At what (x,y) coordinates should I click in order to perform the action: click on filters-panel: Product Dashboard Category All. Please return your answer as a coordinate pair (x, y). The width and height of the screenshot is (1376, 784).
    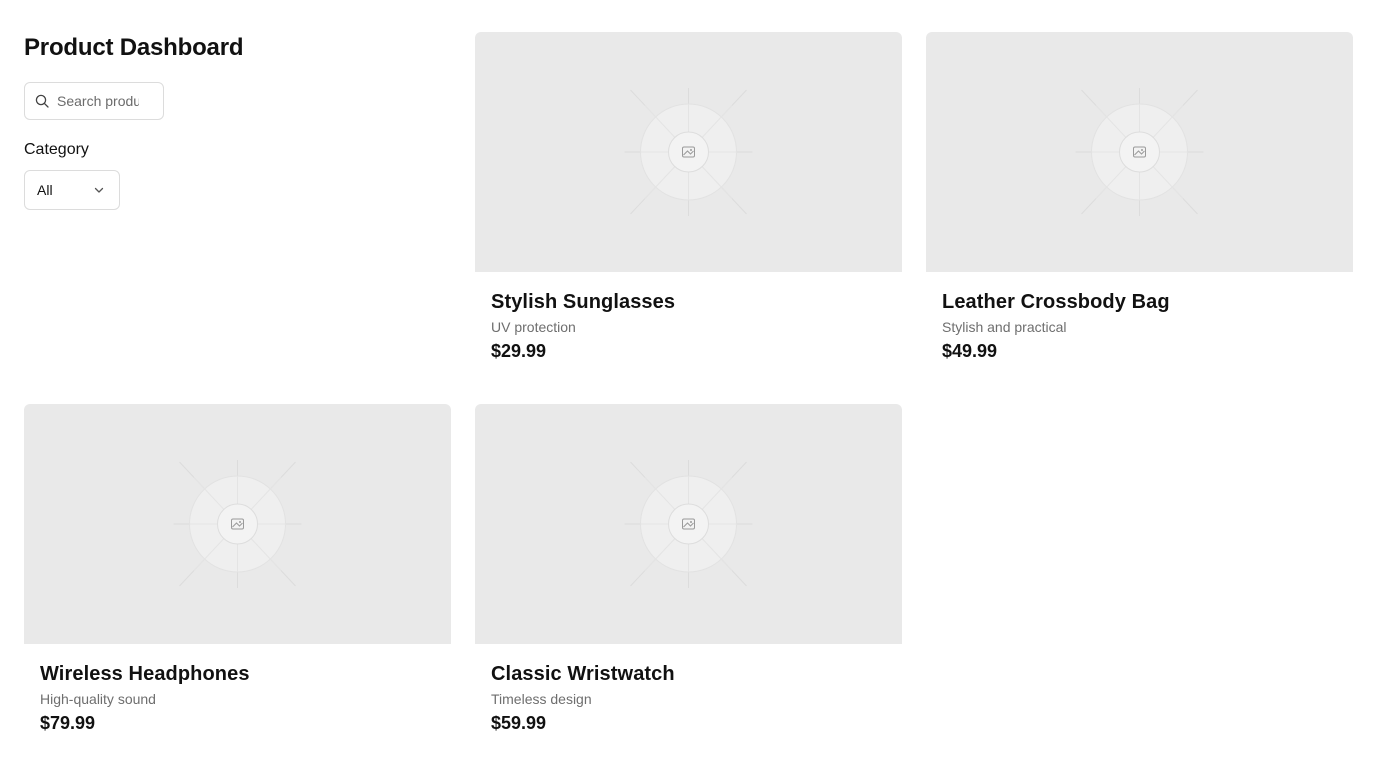
    Looking at the image, I should click on (237, 202).